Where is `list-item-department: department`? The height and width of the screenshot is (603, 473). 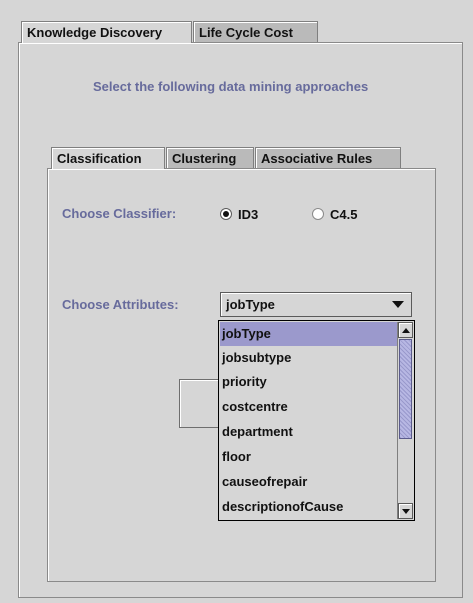
list-item-department: department is located at coordinates (309, 432).